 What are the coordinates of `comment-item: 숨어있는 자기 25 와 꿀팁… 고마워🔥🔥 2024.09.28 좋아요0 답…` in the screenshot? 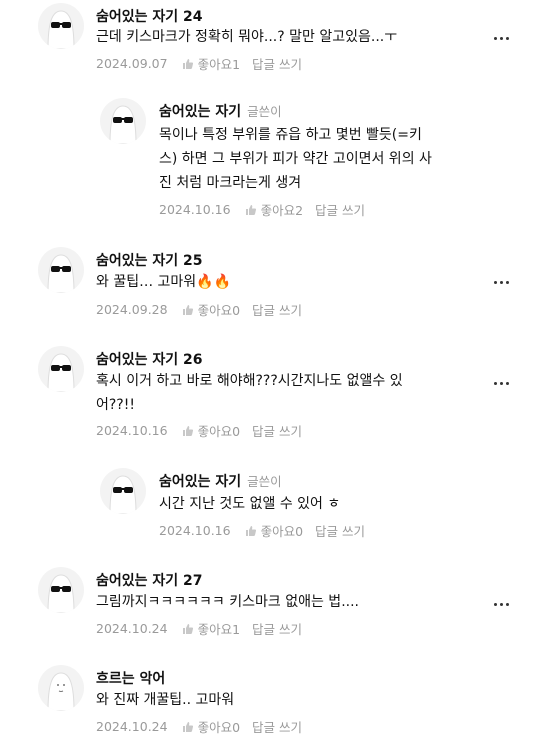 It's located at (272, 284).